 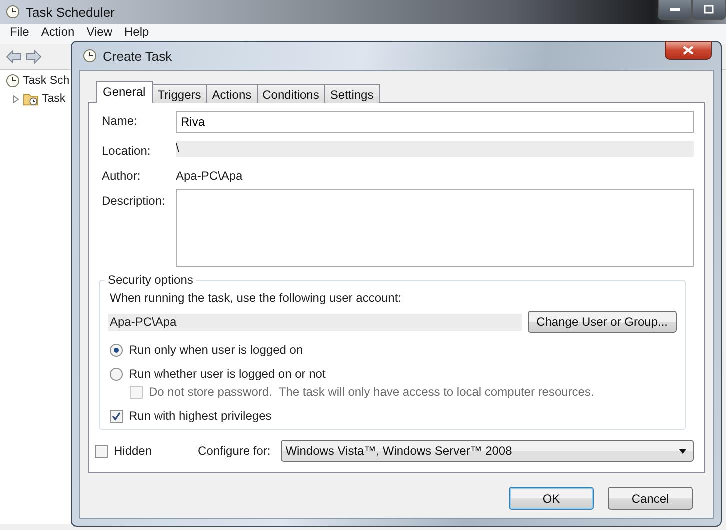 I want to click on group-title: Security options, so click(x=150, y=280).